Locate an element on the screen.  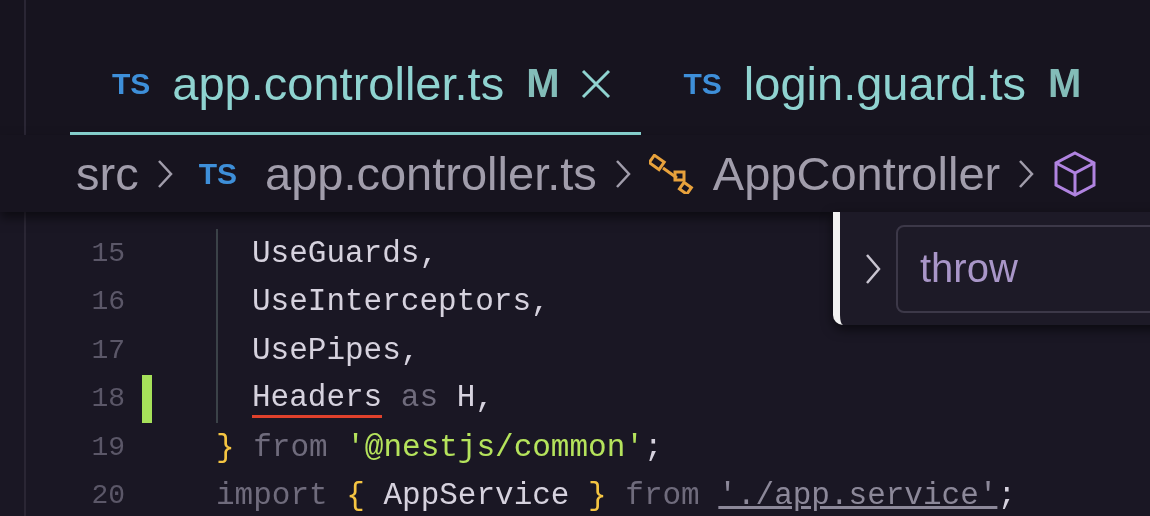
line-number: 15 is located at coordinates (107, 253).